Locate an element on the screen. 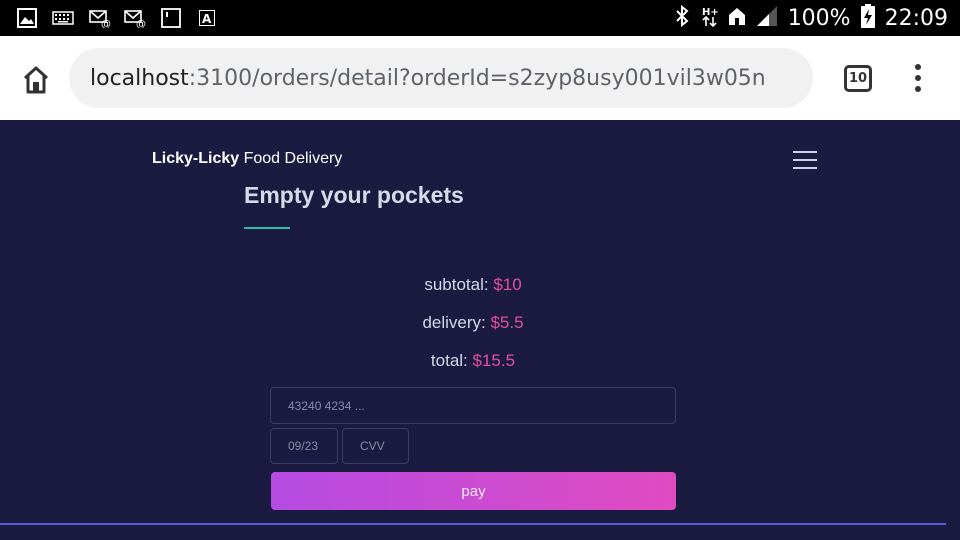  tab-switcher-button: 10 is located at coordinates (858, 78).